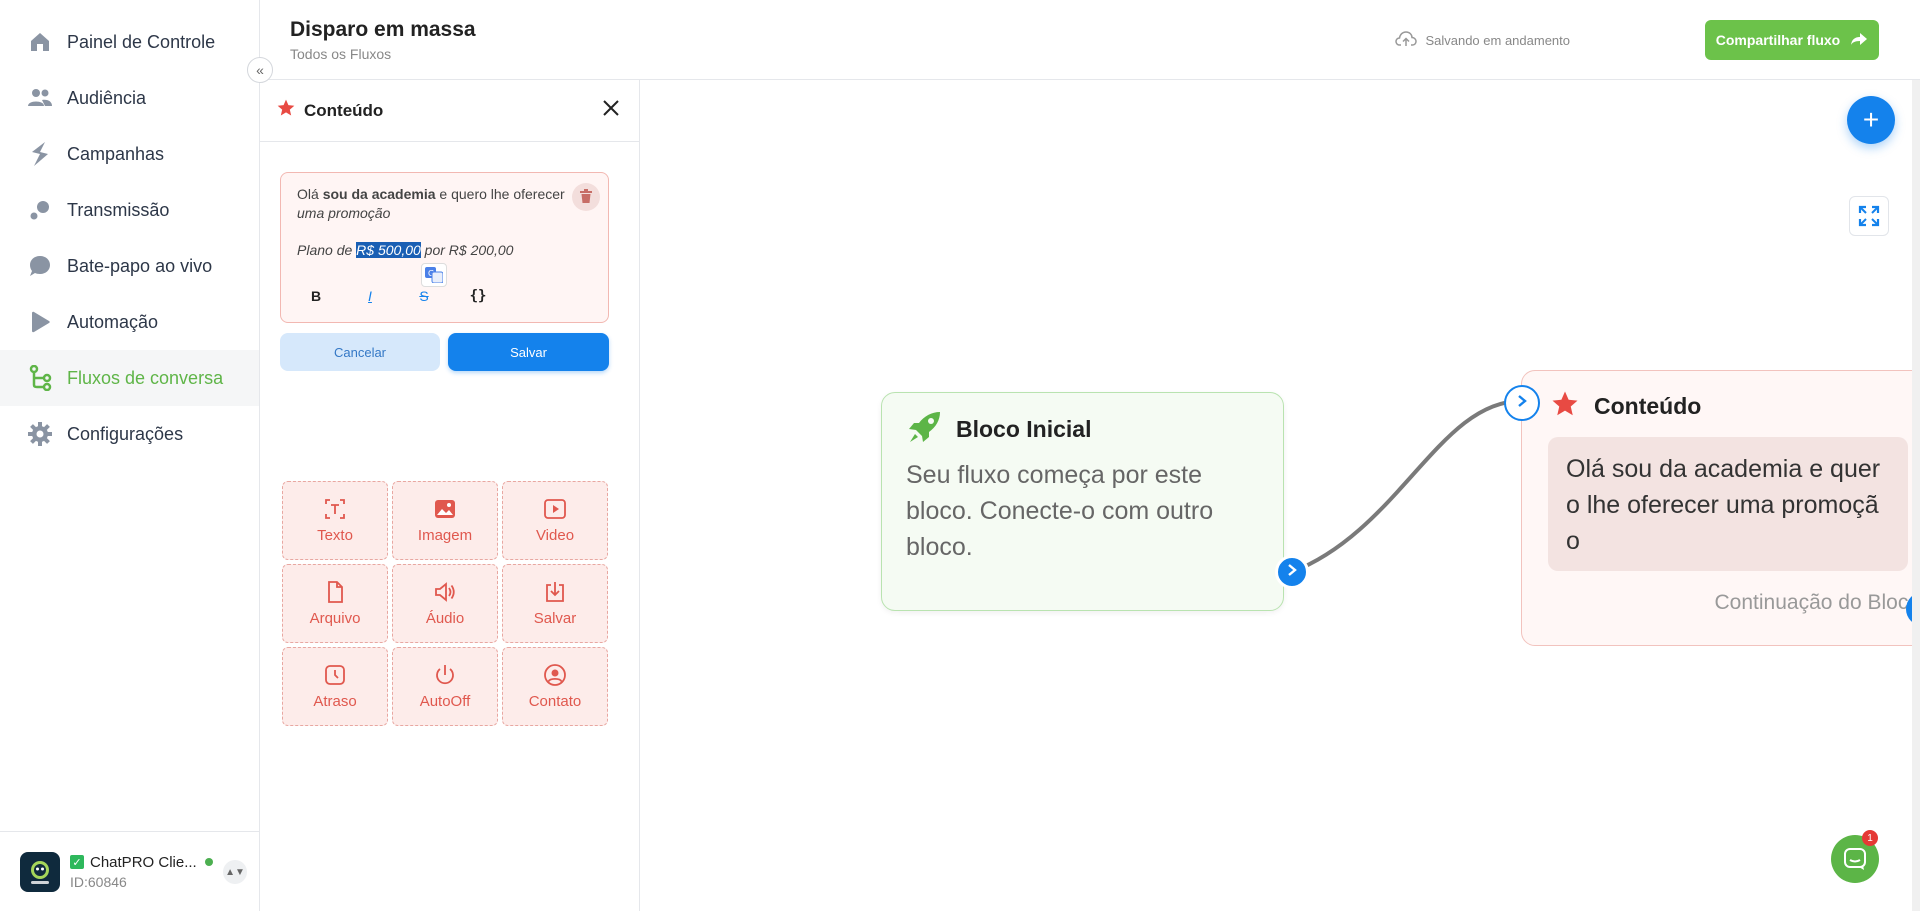 The image size is (1920, 911). What do you see at coordinates (235, 872) in the screenshot?
I see `account-switch-icon: ▲▼` at bounding box center [235, 872].